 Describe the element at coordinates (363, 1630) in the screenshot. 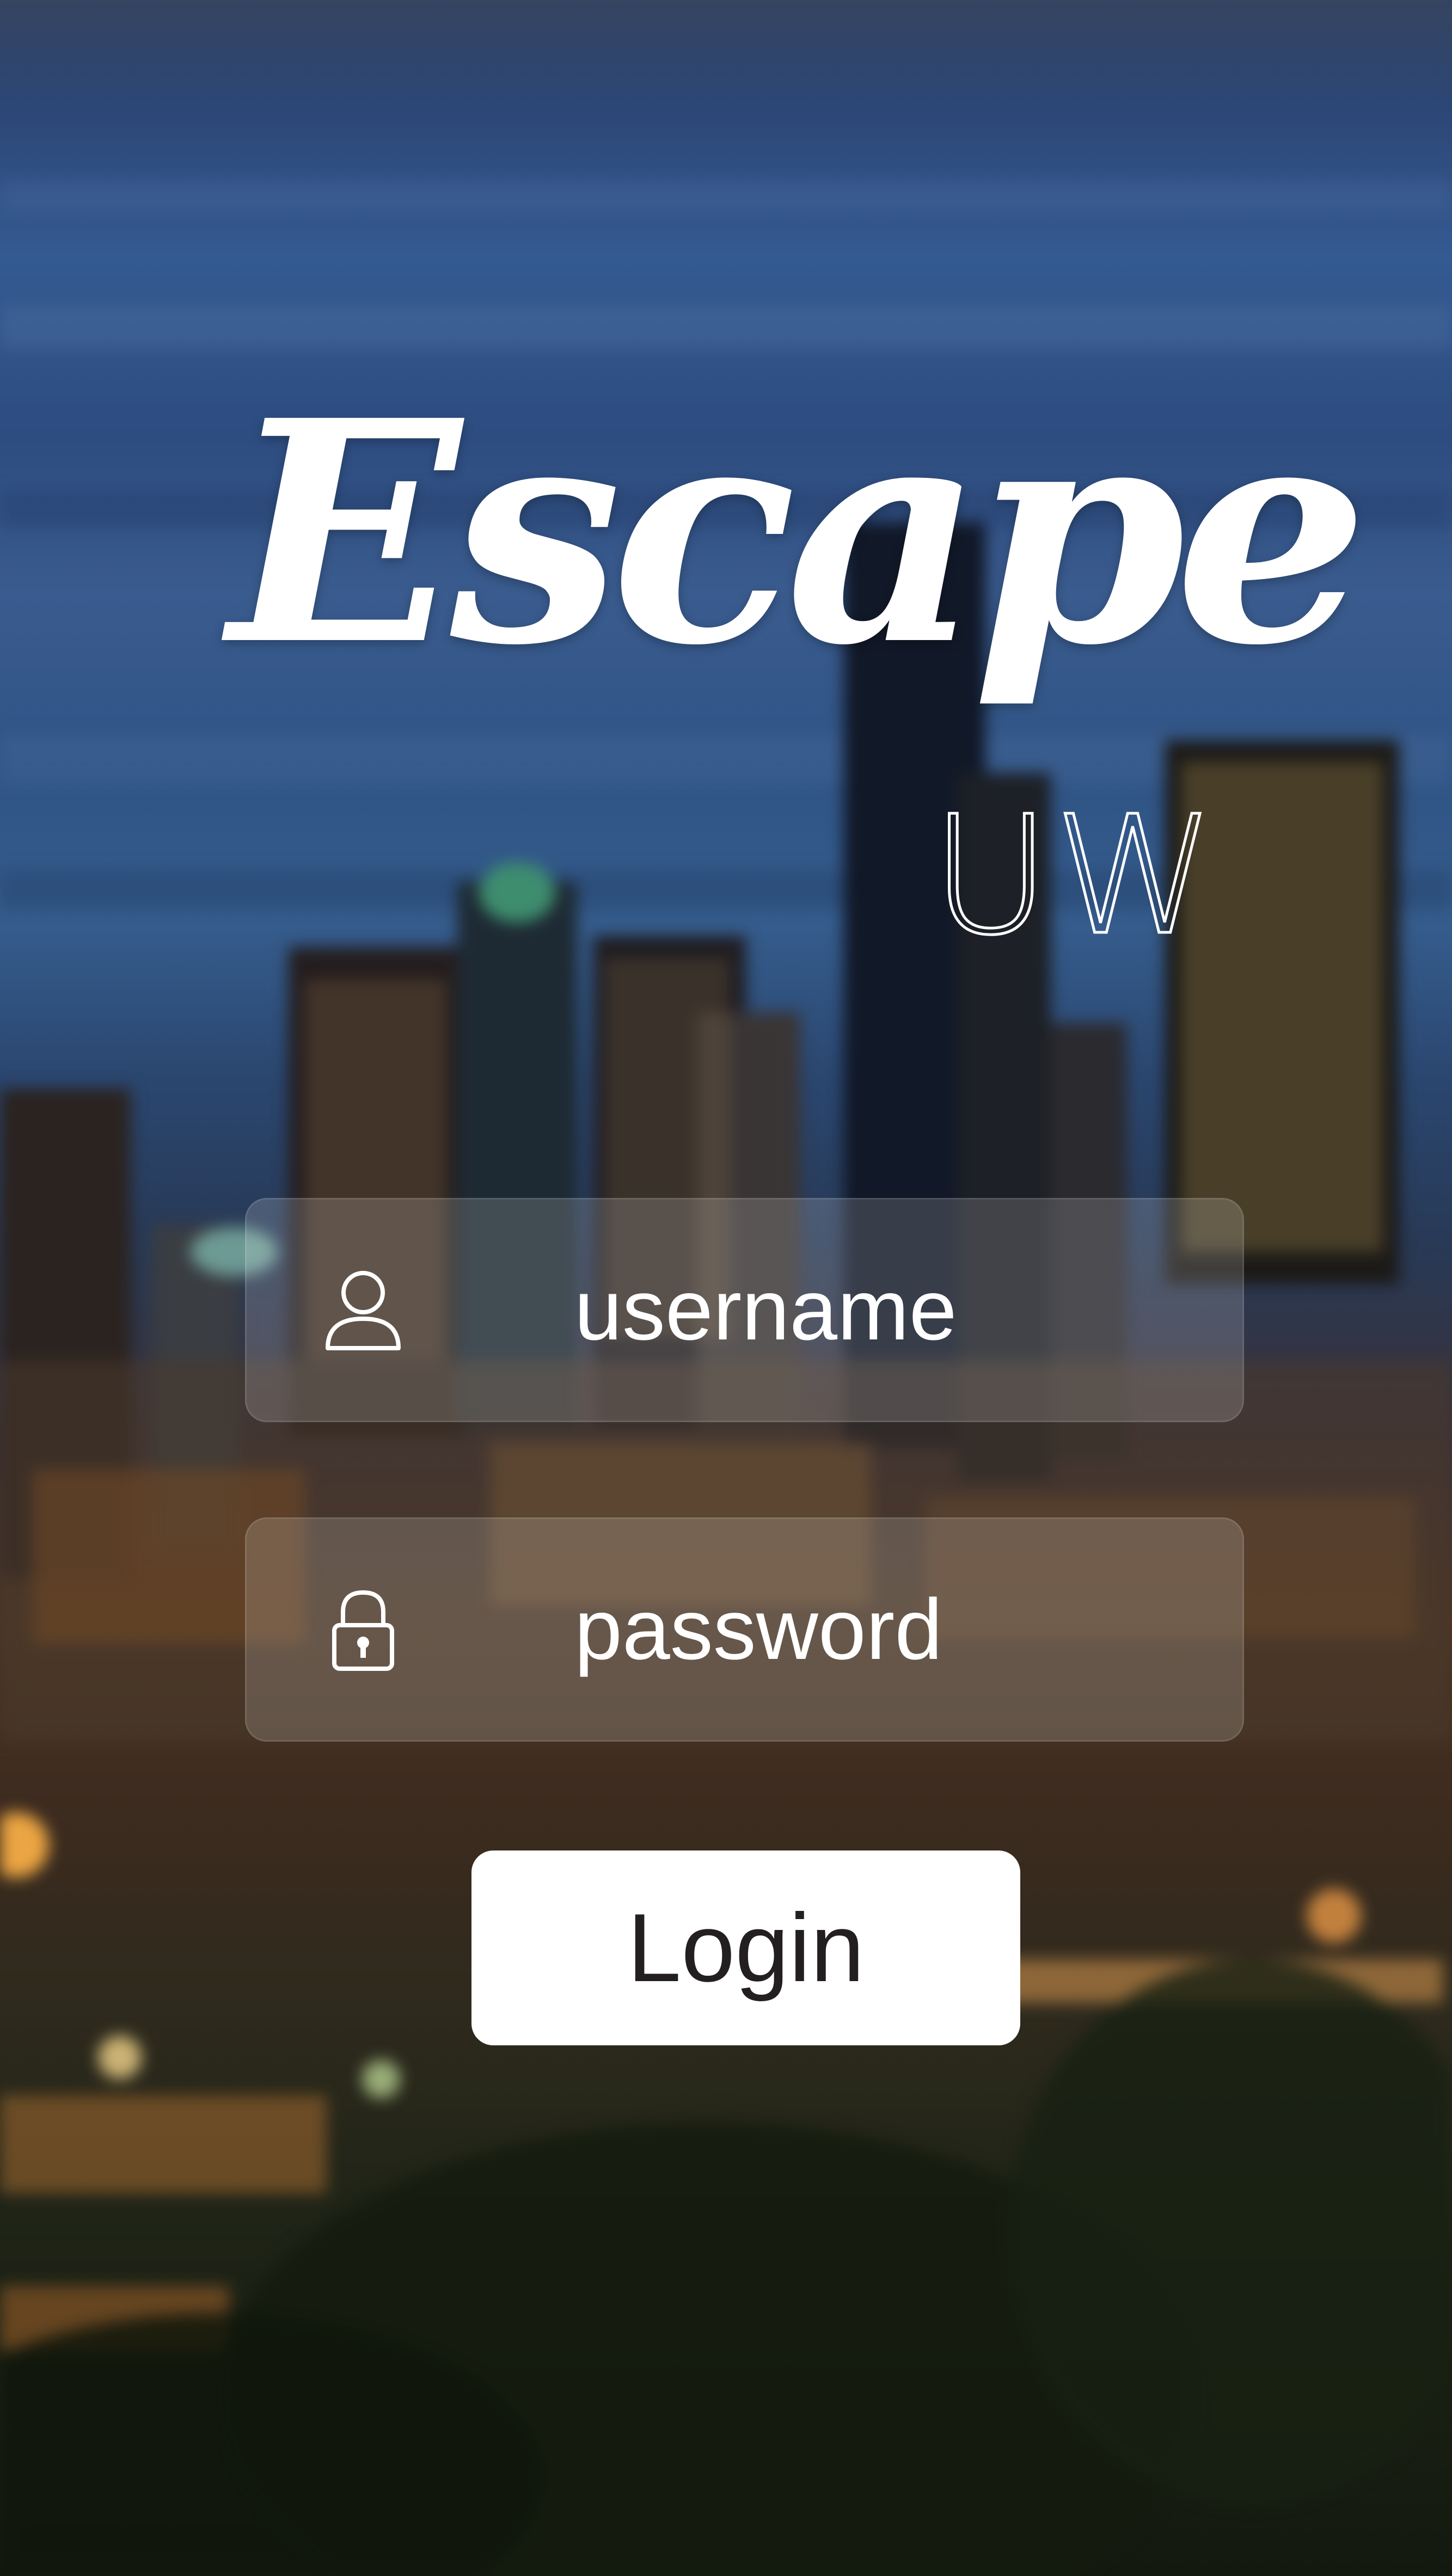

I see `lock-icon` at that location.